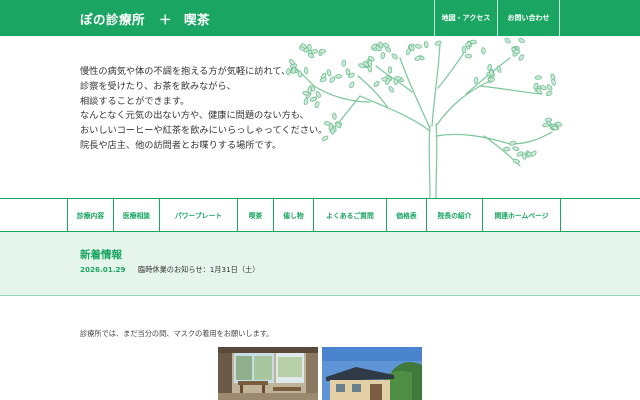 Image resolution: width=640 pixels, height=400 pixels. Describe the element at coordinates (194, 116) in the screenshot. I see `intro-line: なんとなく元気の出ない方や、健康に問題のない方も、` at that location.